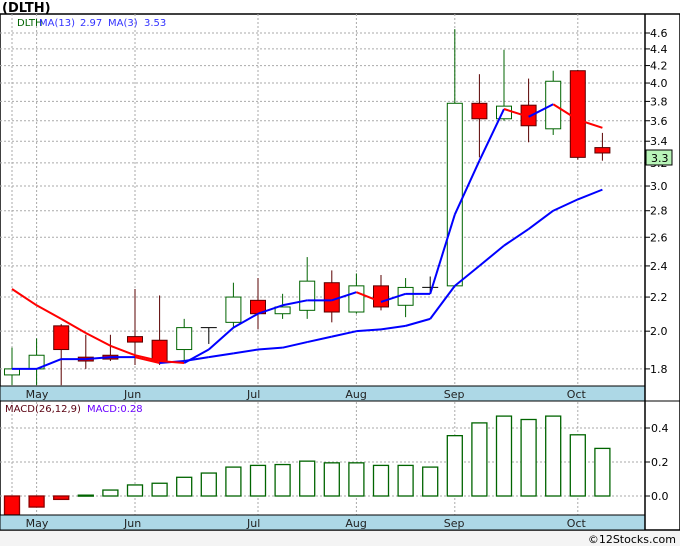 The image size is (680, 546). Describe the element at coordinates (659, 369) in the screenshot. I see `price-tick-label: 1.8` at that location.